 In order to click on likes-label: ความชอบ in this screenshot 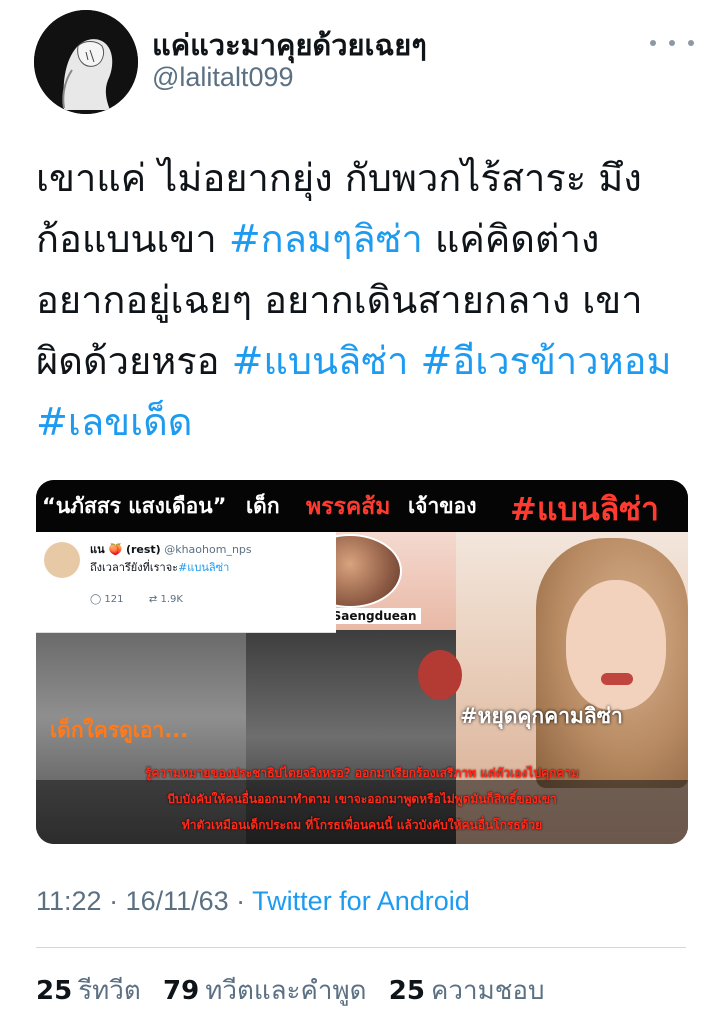, I will do `click(487, 991)`.